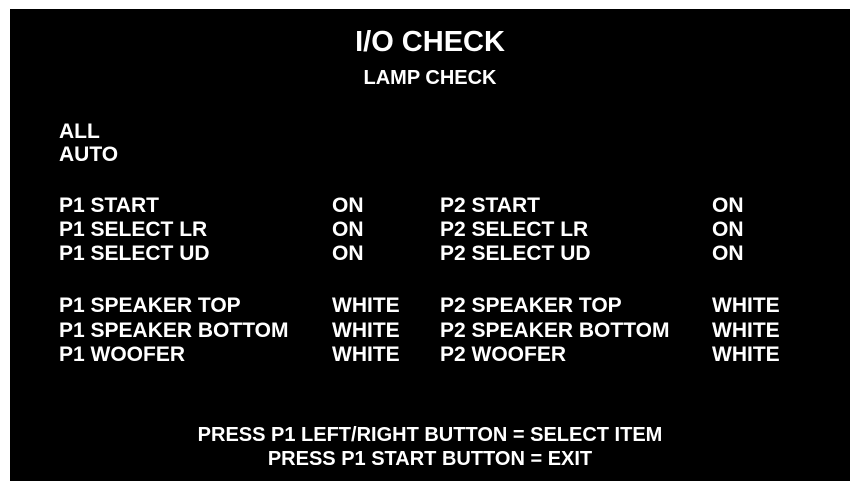  What do you see at coordinates (173, 331) in the screenshot?
I see `p1-speaker-bottom-label: P1 SPEAKER BOTTOM` at bounding box center [173, 331].